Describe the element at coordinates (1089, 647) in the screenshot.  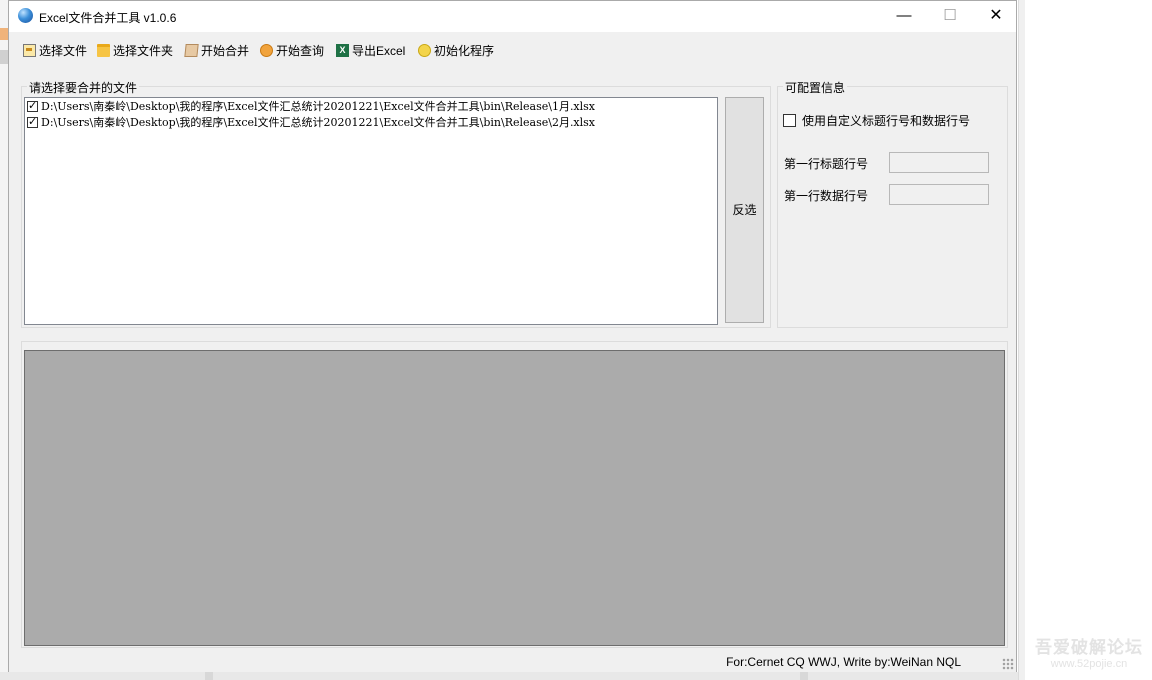
I see `watermark-title: 吾爱破解论坛` at that location.